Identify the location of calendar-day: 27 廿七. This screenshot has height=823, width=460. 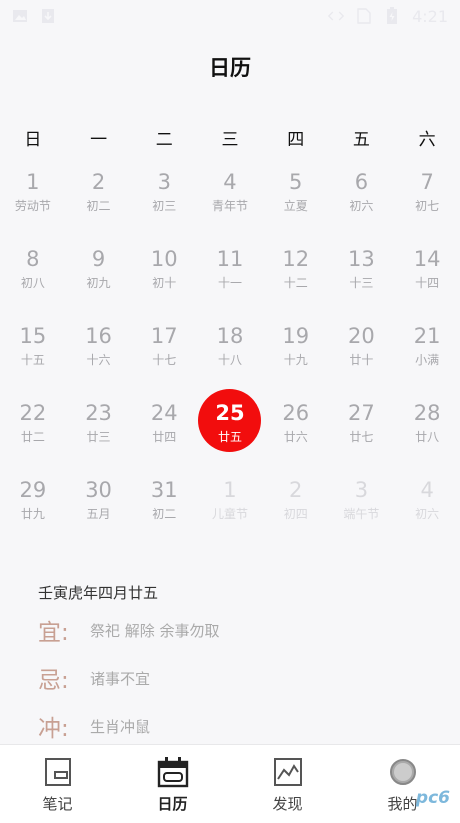
(362, 436).